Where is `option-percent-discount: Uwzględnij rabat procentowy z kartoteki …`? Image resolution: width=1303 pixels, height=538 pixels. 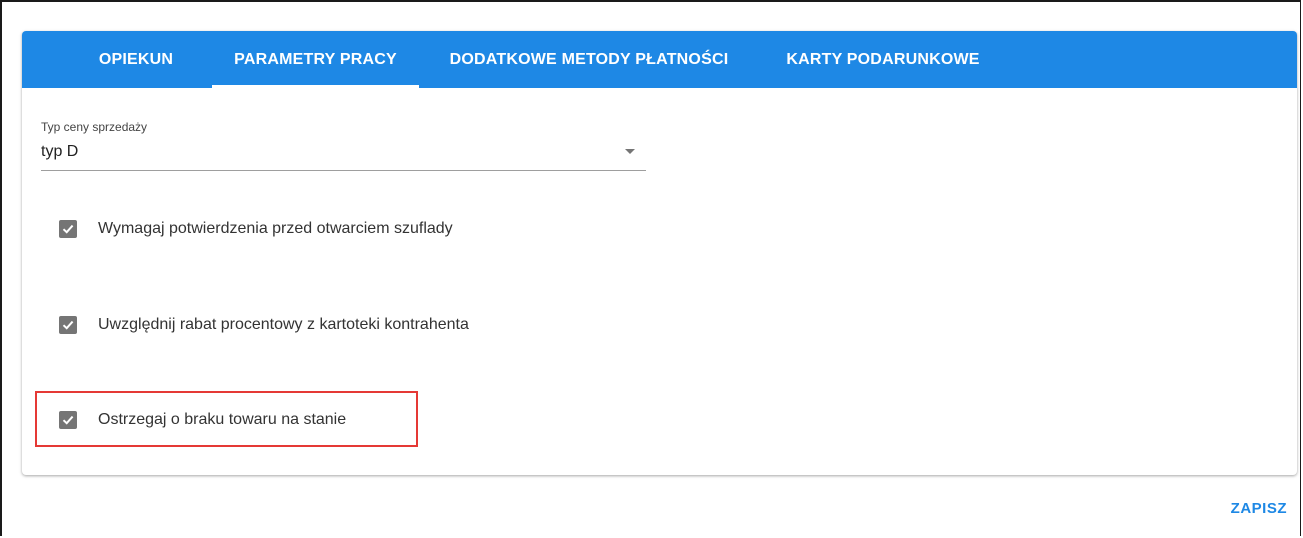 option-percent-discount: Uwzględnij rabat procentowy z kartoteki … is located at coordinates (264, 325).